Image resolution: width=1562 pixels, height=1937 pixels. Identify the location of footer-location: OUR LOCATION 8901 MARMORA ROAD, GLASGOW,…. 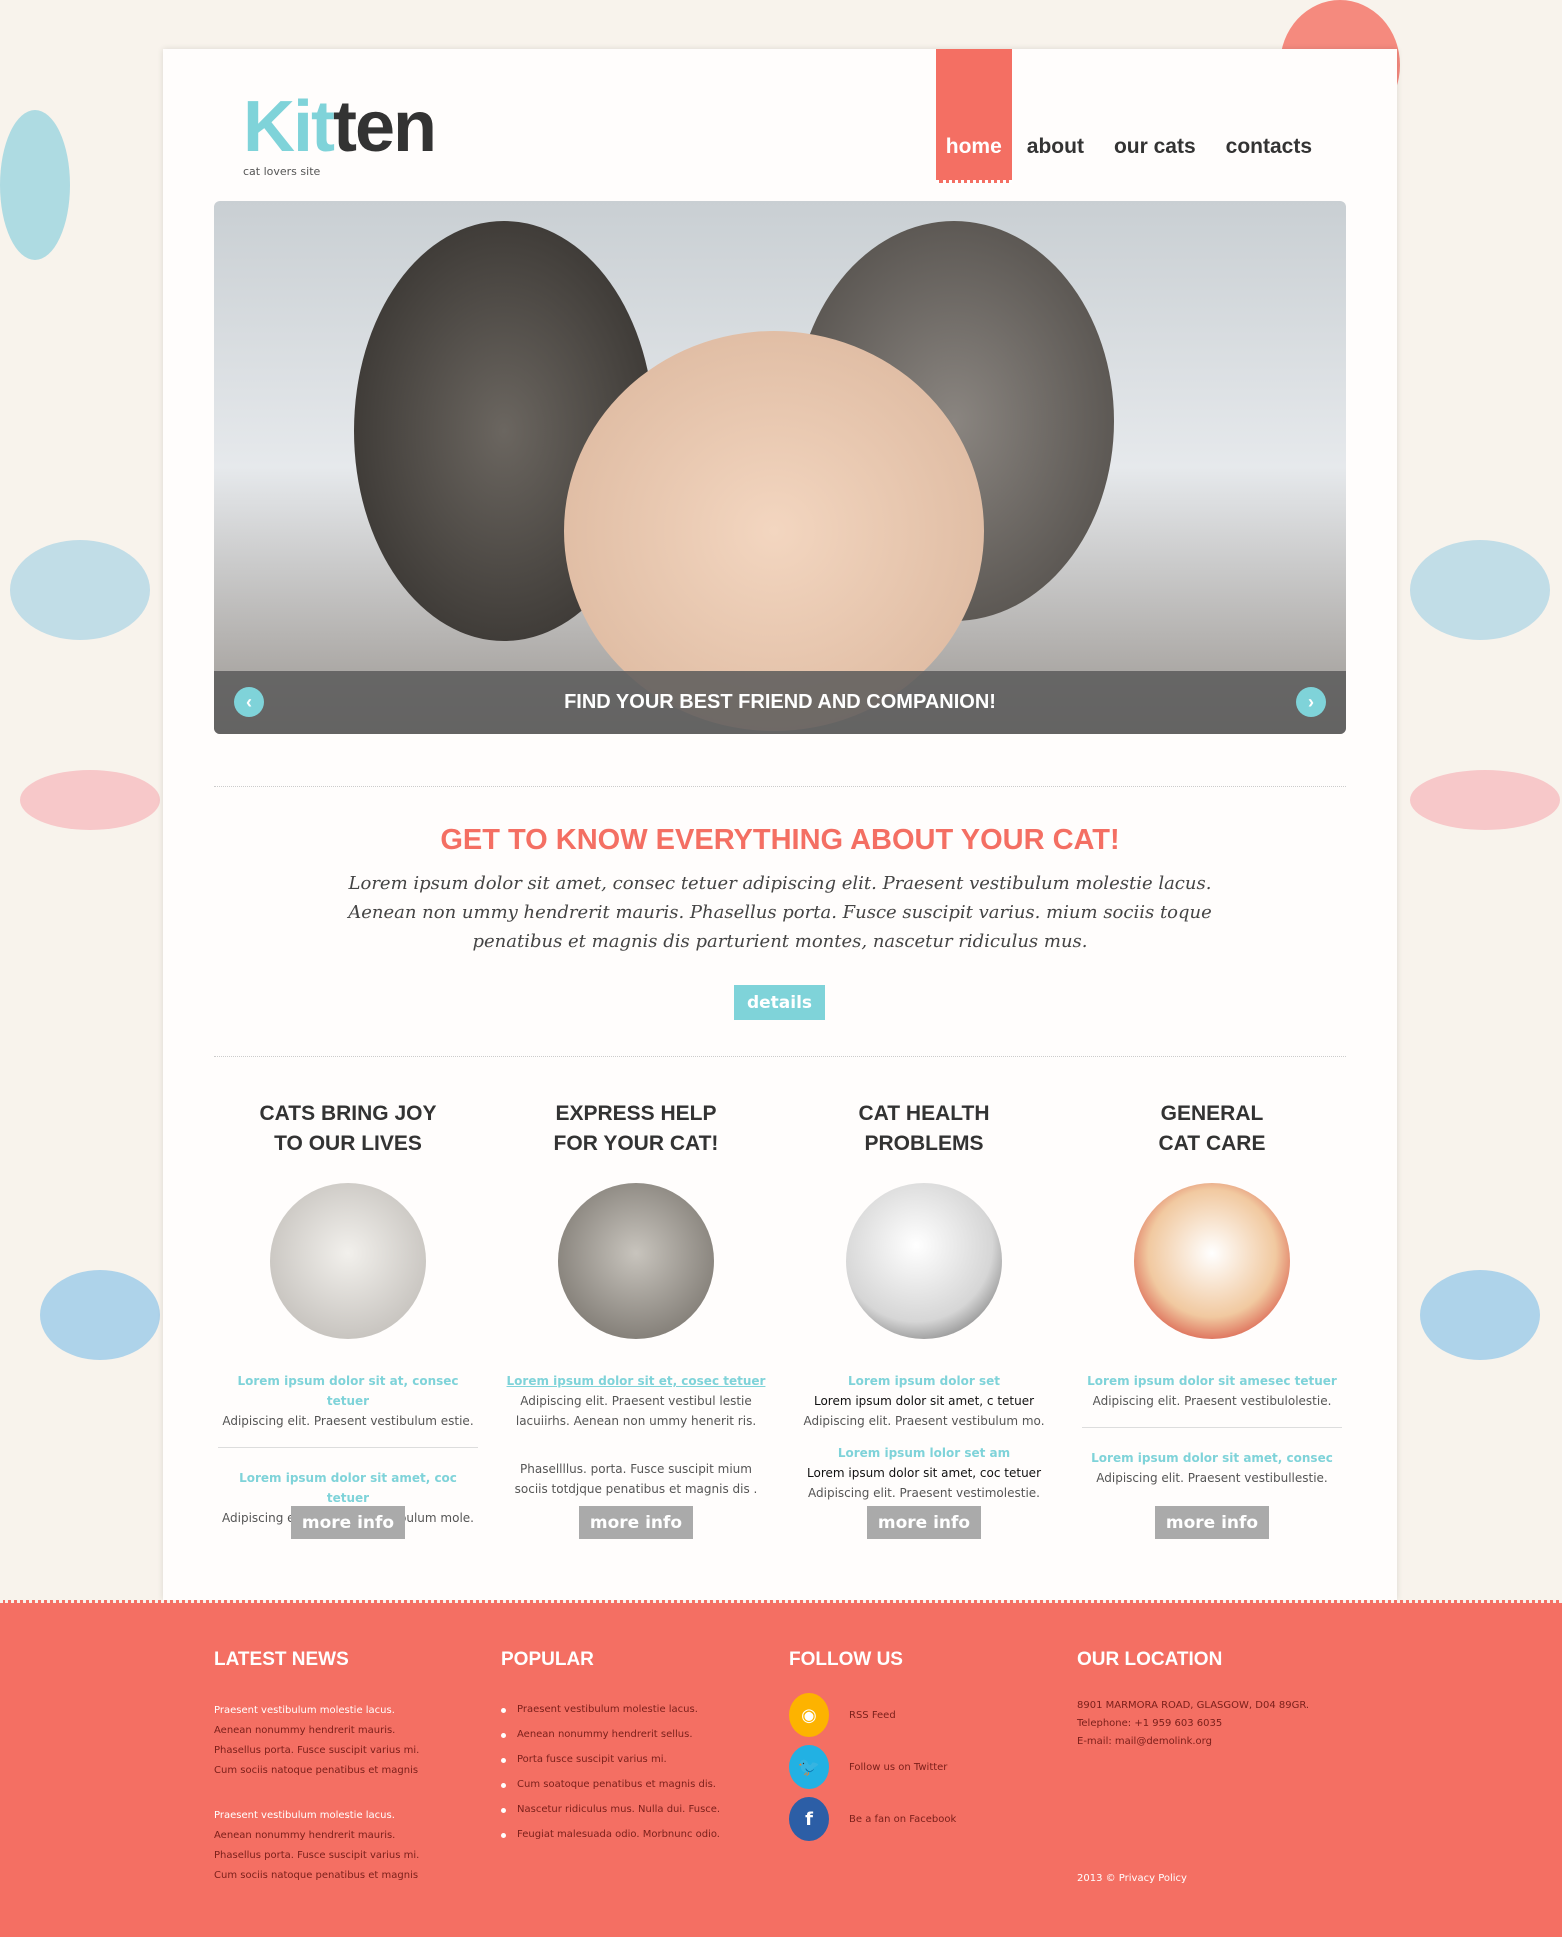
(1193, 1702).